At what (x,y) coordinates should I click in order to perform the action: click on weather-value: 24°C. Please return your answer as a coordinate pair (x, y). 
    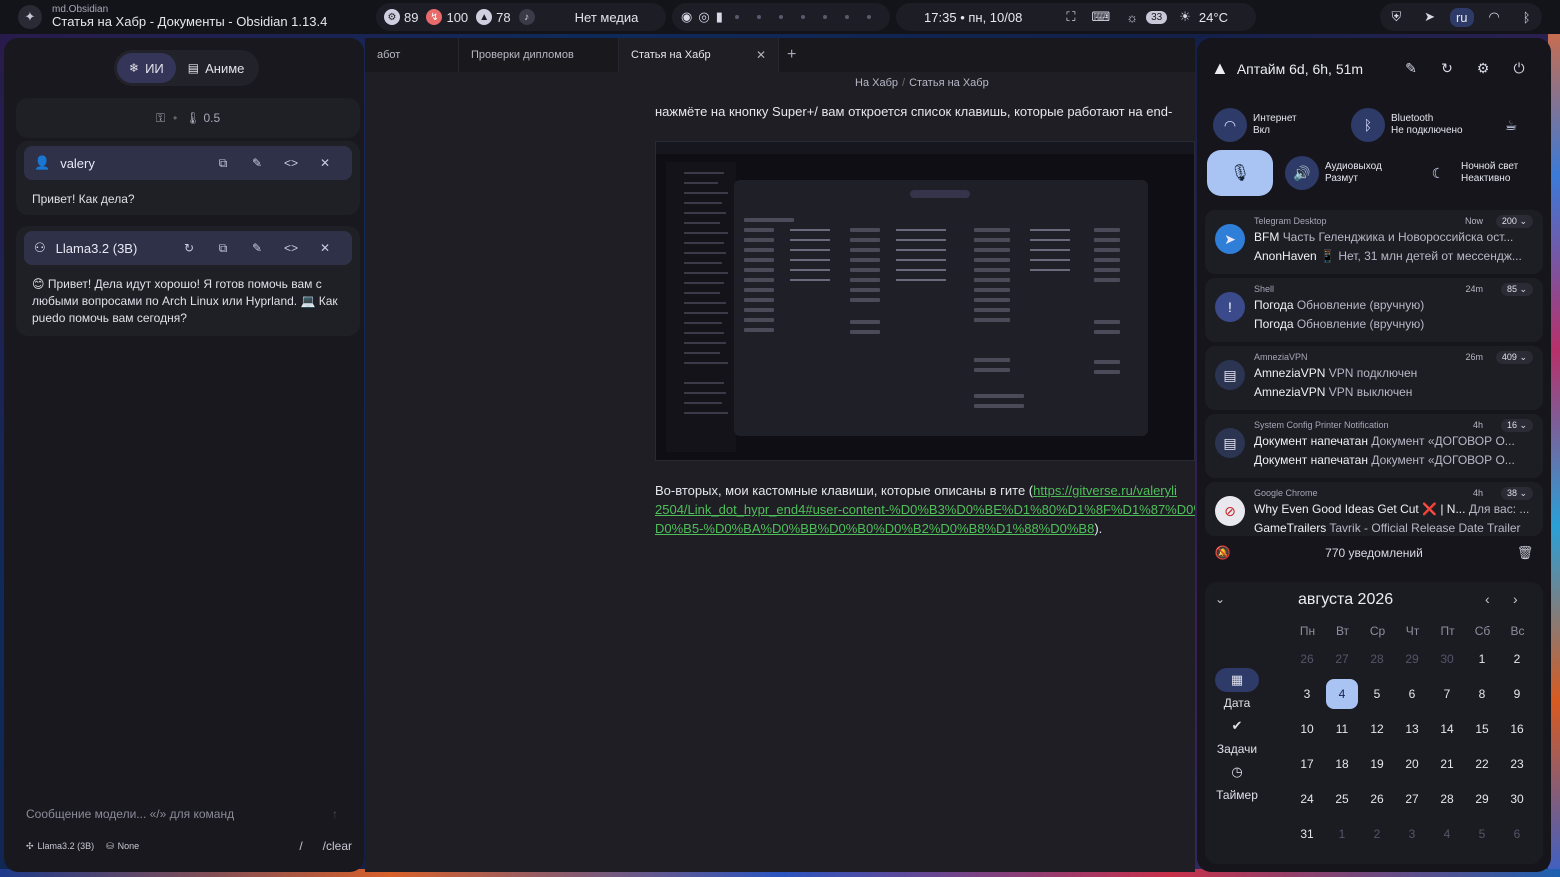
    Looking at the image, I should click on (1213, 17).